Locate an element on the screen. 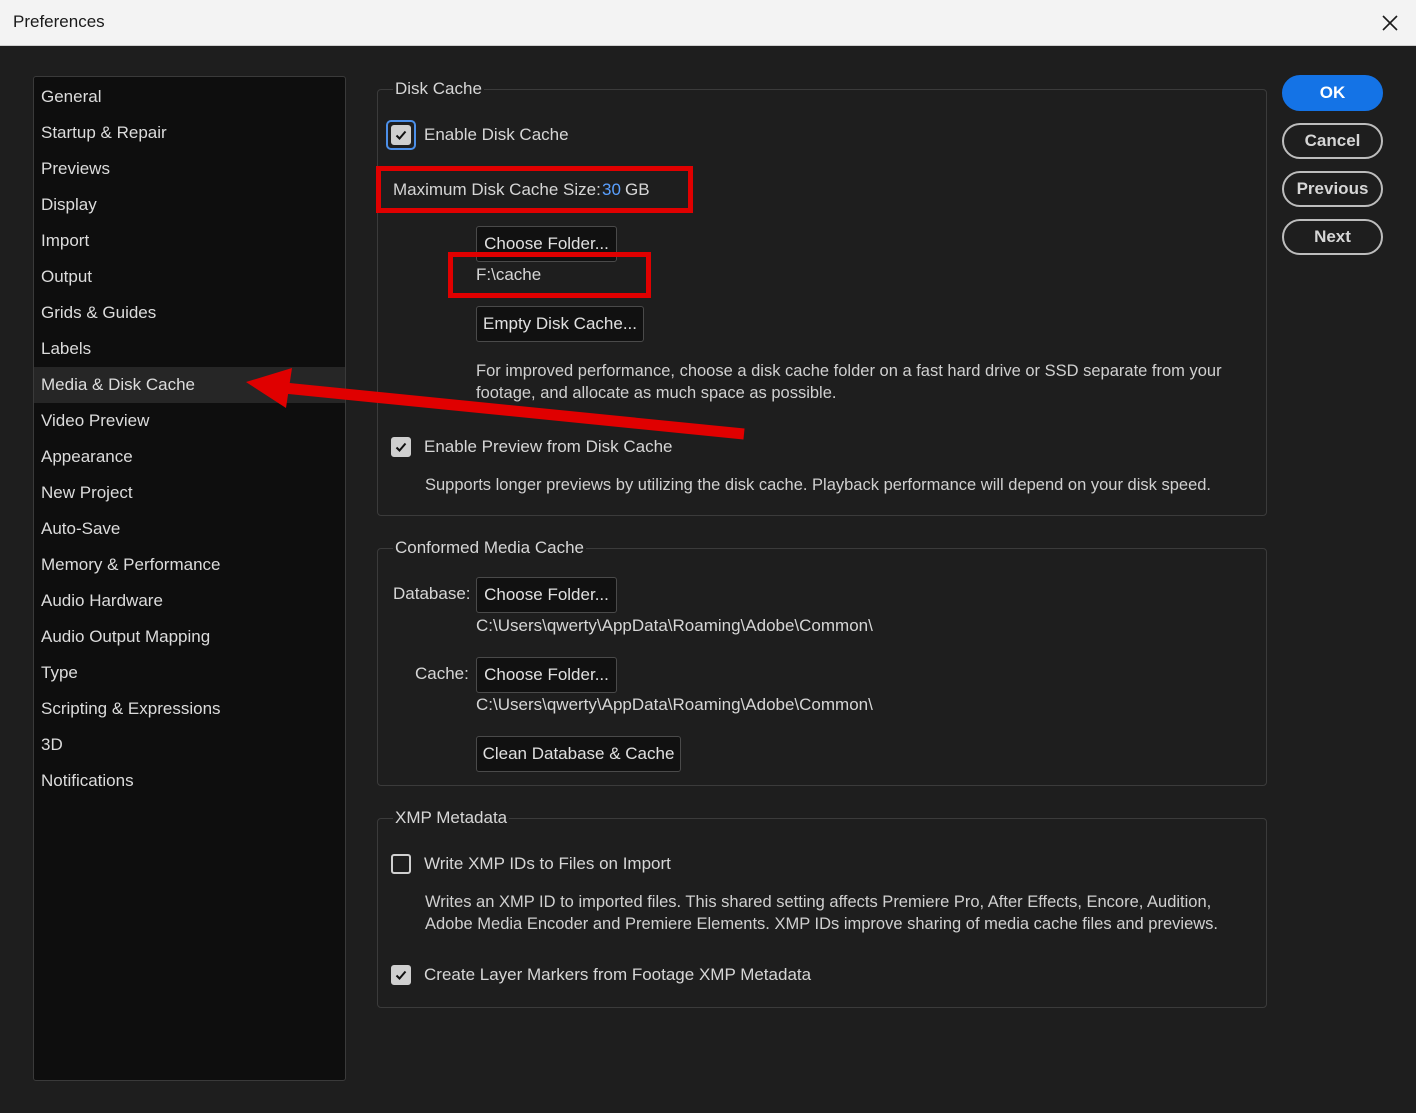 Image resolution: width=1416 pixels, height=1113 pixels. sidebar-item-audio-output-mapping: Audio Output Mapping is located at coordinates (189, 637).